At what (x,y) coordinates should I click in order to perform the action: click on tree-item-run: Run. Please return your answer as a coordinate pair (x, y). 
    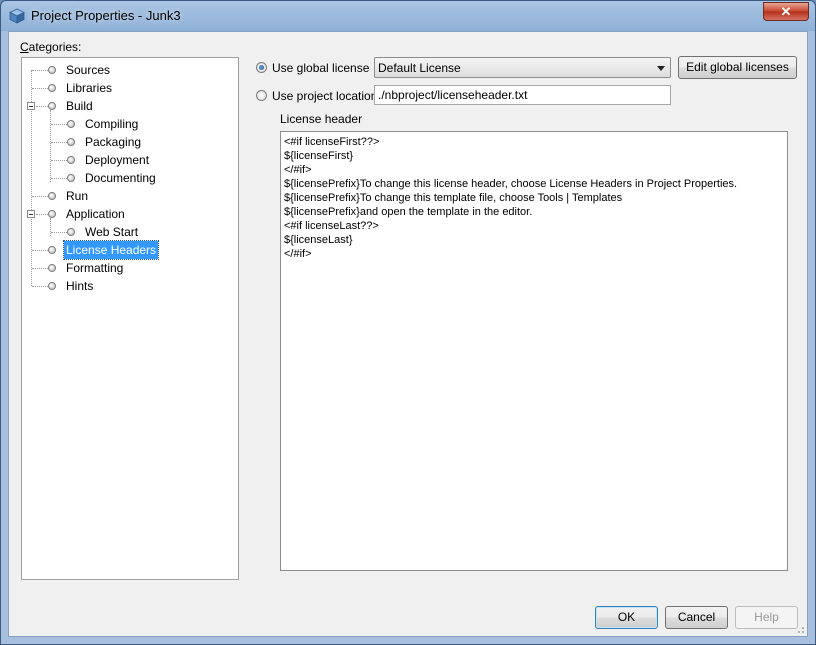
    Looking at the image, I should click on (130, 196).